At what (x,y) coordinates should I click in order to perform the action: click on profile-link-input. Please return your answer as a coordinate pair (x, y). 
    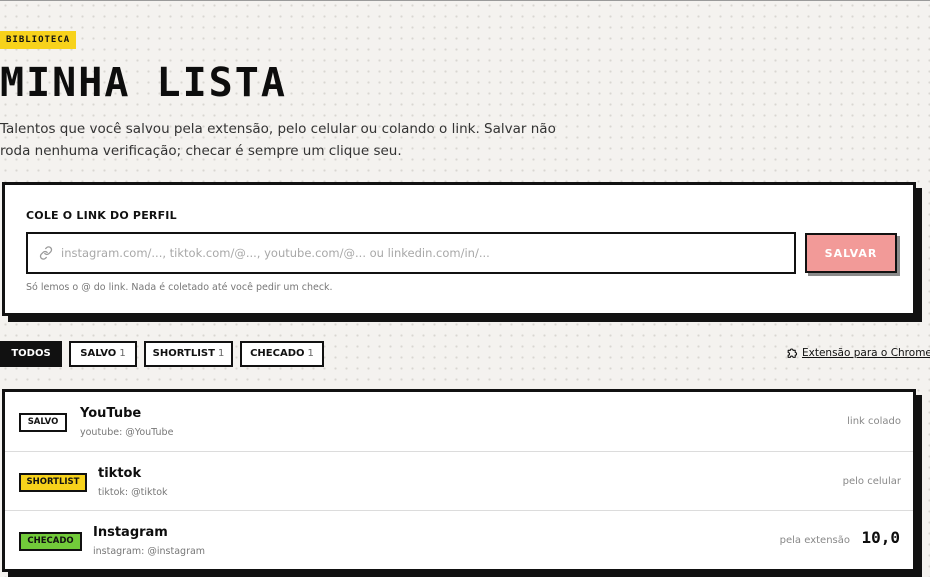
    Looking at the image, I should click on (427, 253).